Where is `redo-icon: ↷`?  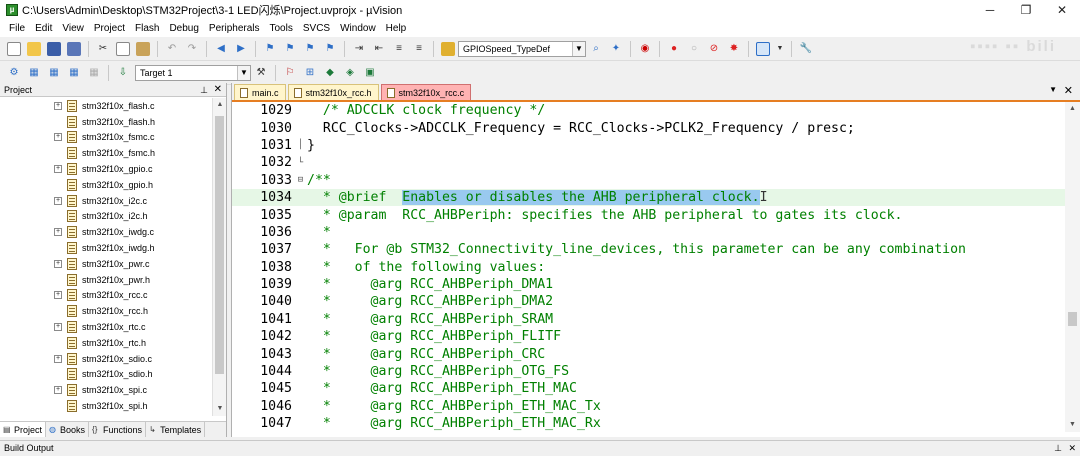
redo-icon: ↷ is located at coordinates (192, 49).